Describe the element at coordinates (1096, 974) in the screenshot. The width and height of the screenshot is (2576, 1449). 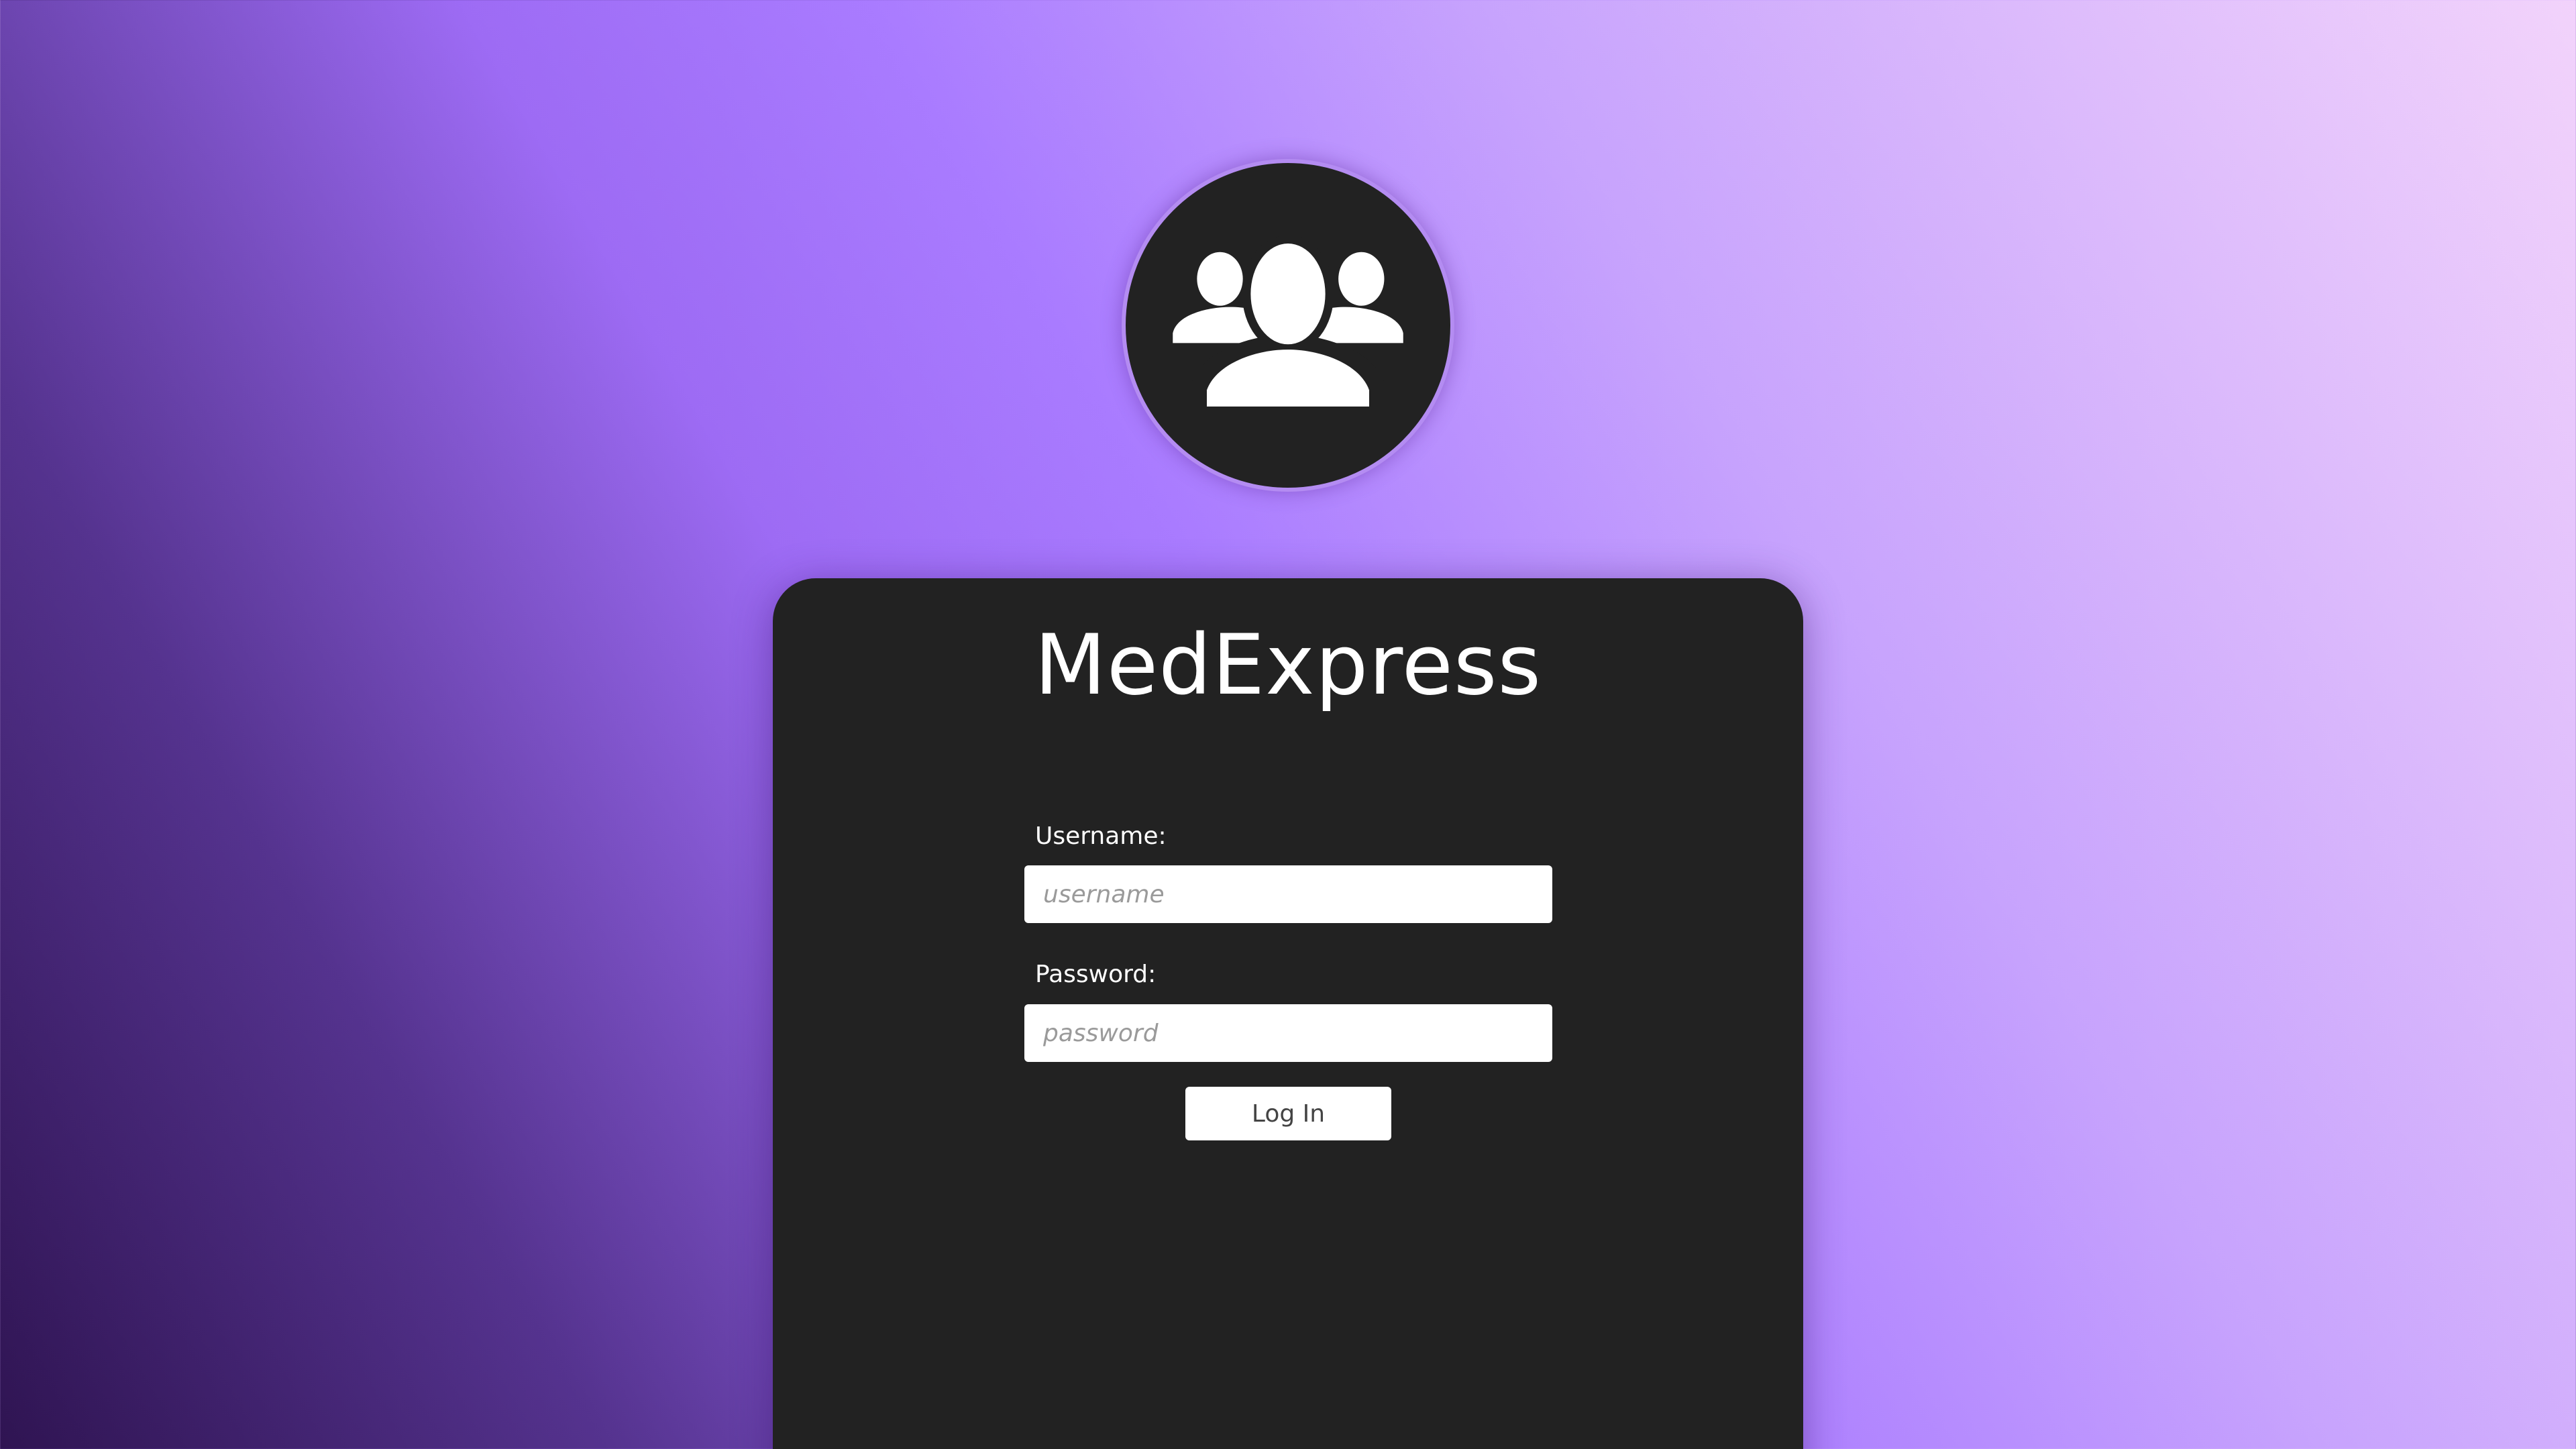
I see `password-label: Password:` at that location.